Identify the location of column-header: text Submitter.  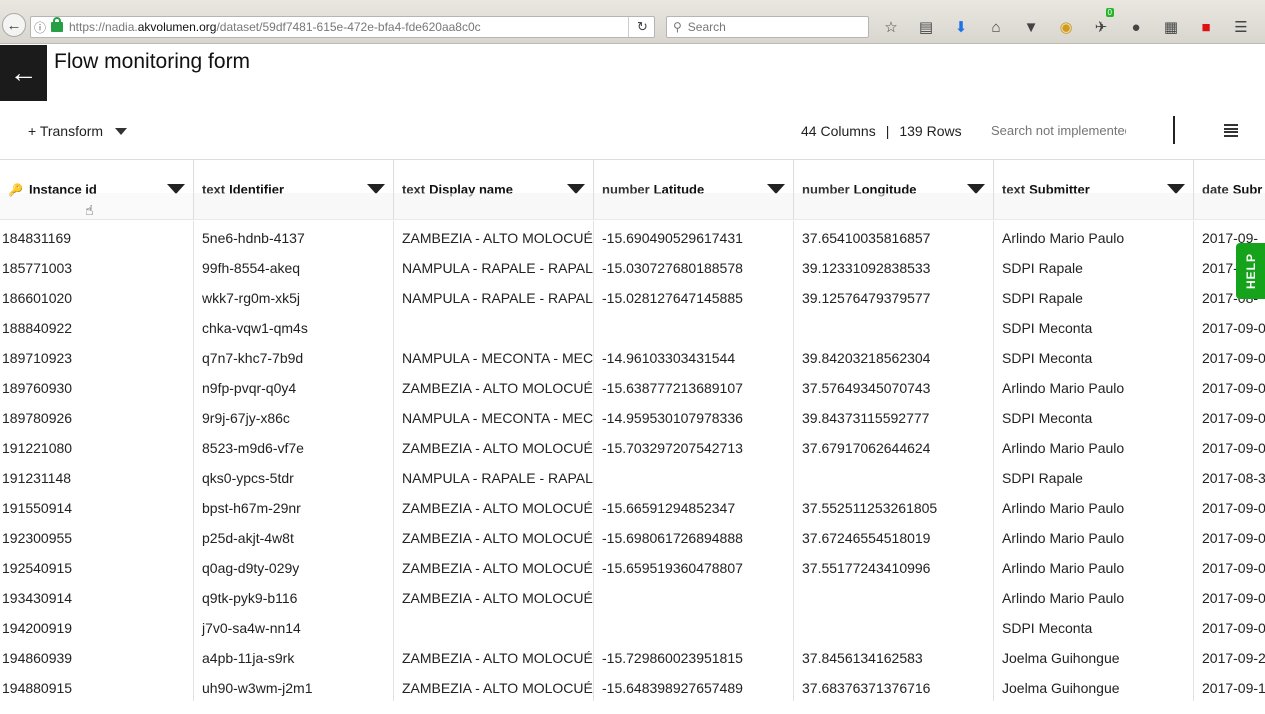
(1094, 190).